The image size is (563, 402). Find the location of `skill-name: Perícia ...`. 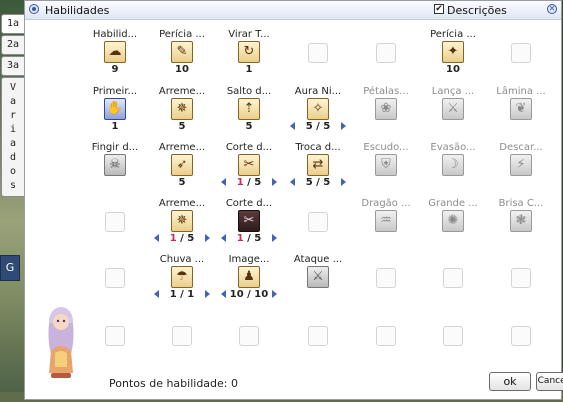

skill-name: Perícia ... is located at coordinates (182, 34).